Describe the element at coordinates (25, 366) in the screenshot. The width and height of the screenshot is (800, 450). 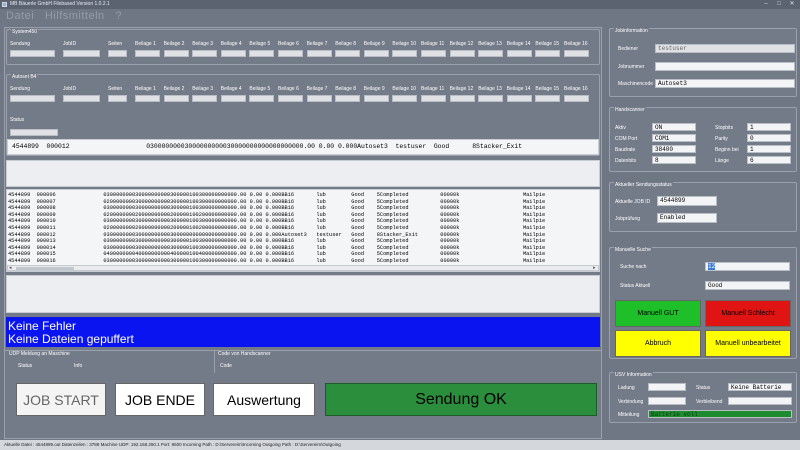
I see `udp-status-label: Status` at that location.